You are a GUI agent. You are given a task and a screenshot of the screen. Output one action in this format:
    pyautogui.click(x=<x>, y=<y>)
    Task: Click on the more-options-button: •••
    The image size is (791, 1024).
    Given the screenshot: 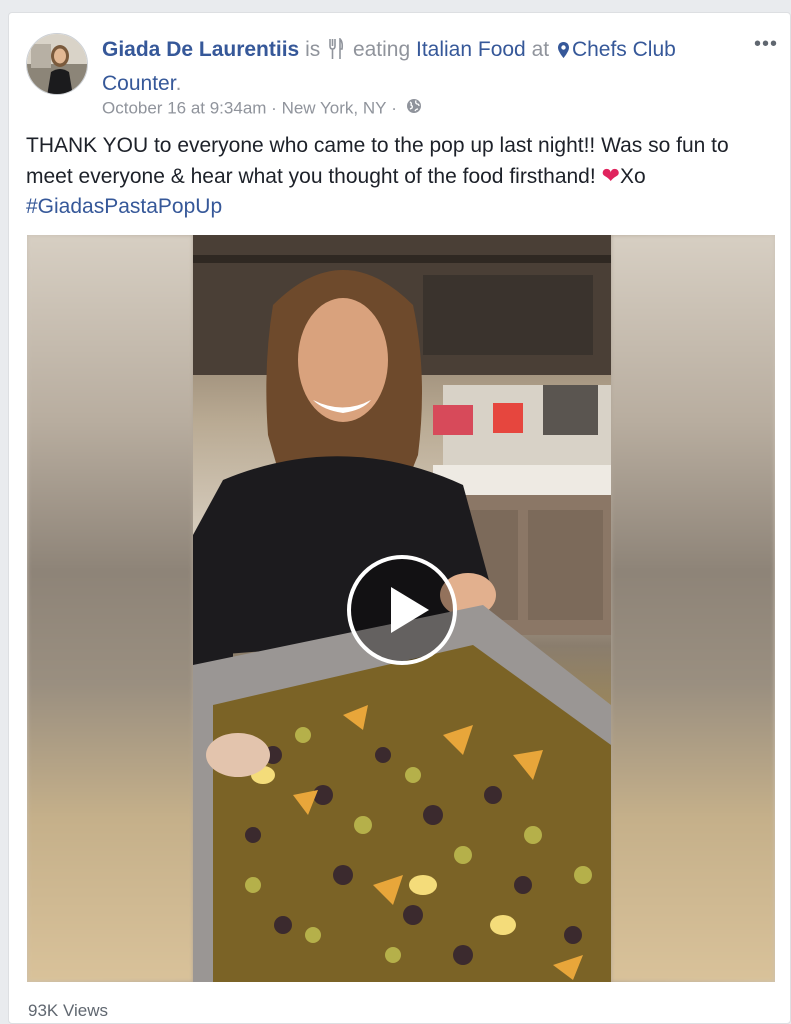 What is the action you would take?
    pyautogui.click(x=766, y=44)
    